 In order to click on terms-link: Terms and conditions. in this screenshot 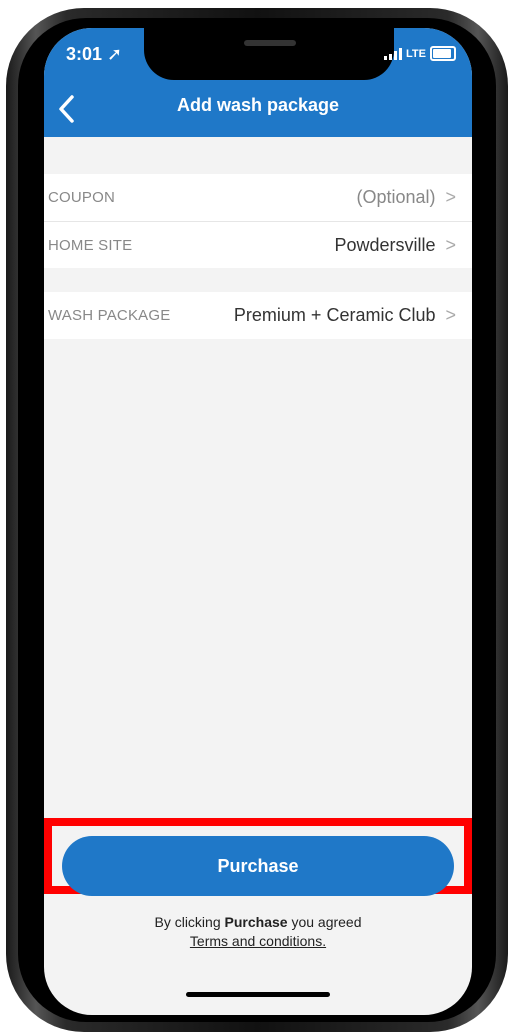, I will do `click(258, 941)`.